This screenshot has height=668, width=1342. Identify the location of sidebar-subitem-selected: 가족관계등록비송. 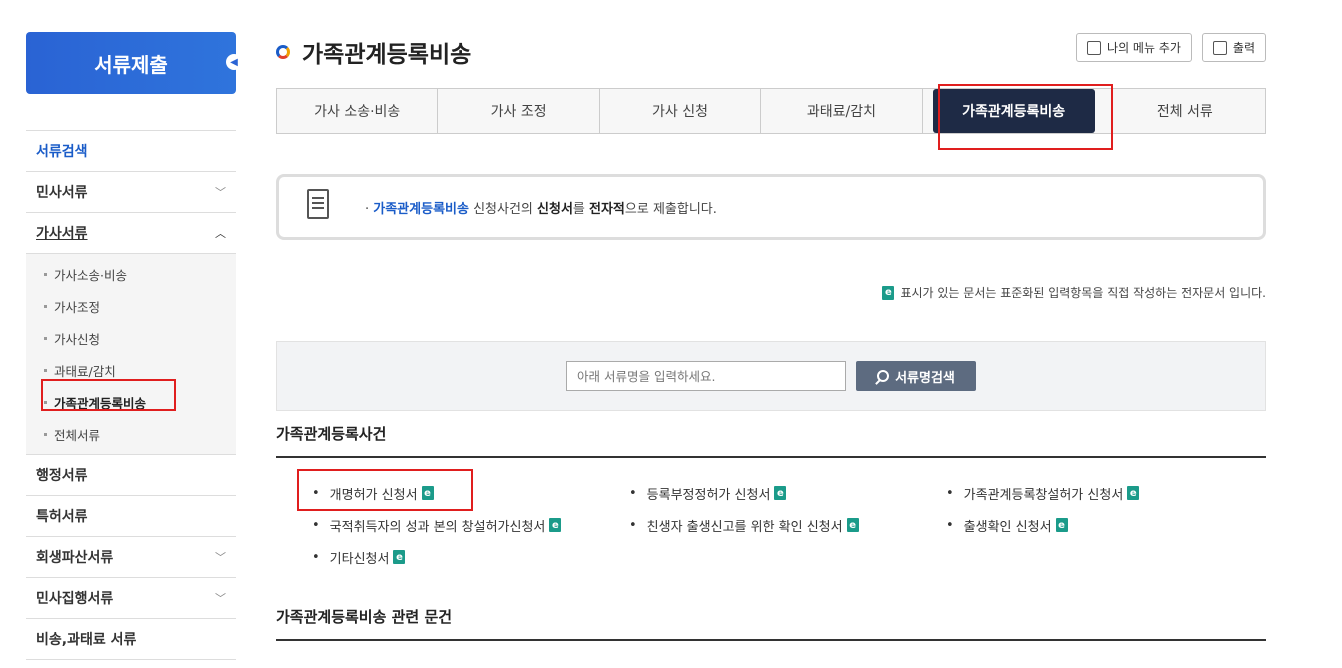
(131, 402).